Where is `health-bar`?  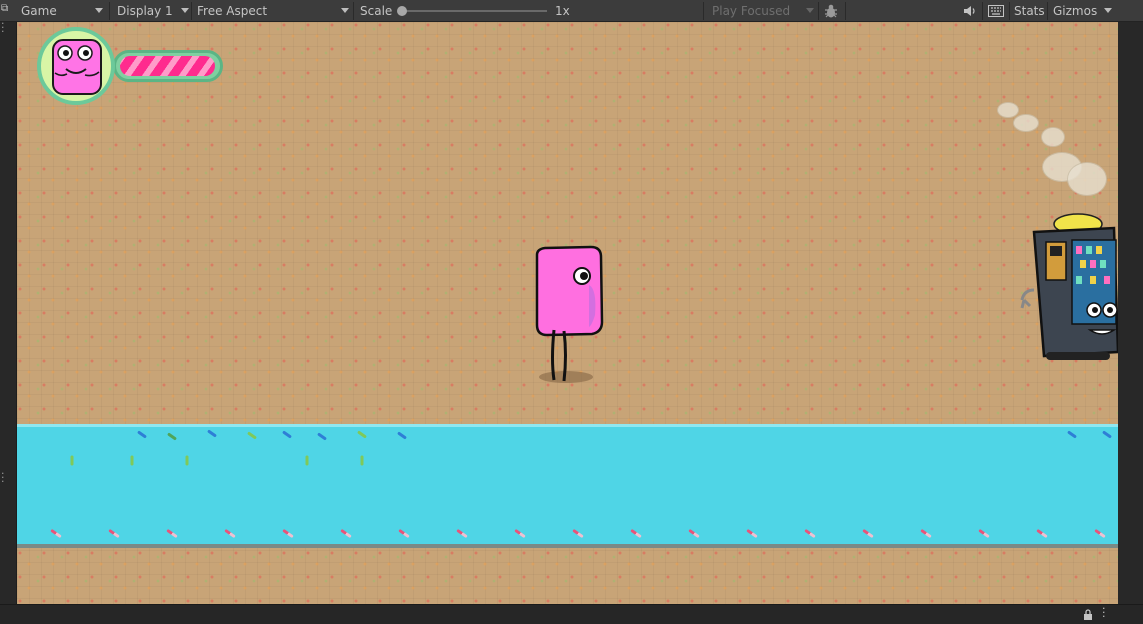 health-bar is located at coordinates (168, 66).